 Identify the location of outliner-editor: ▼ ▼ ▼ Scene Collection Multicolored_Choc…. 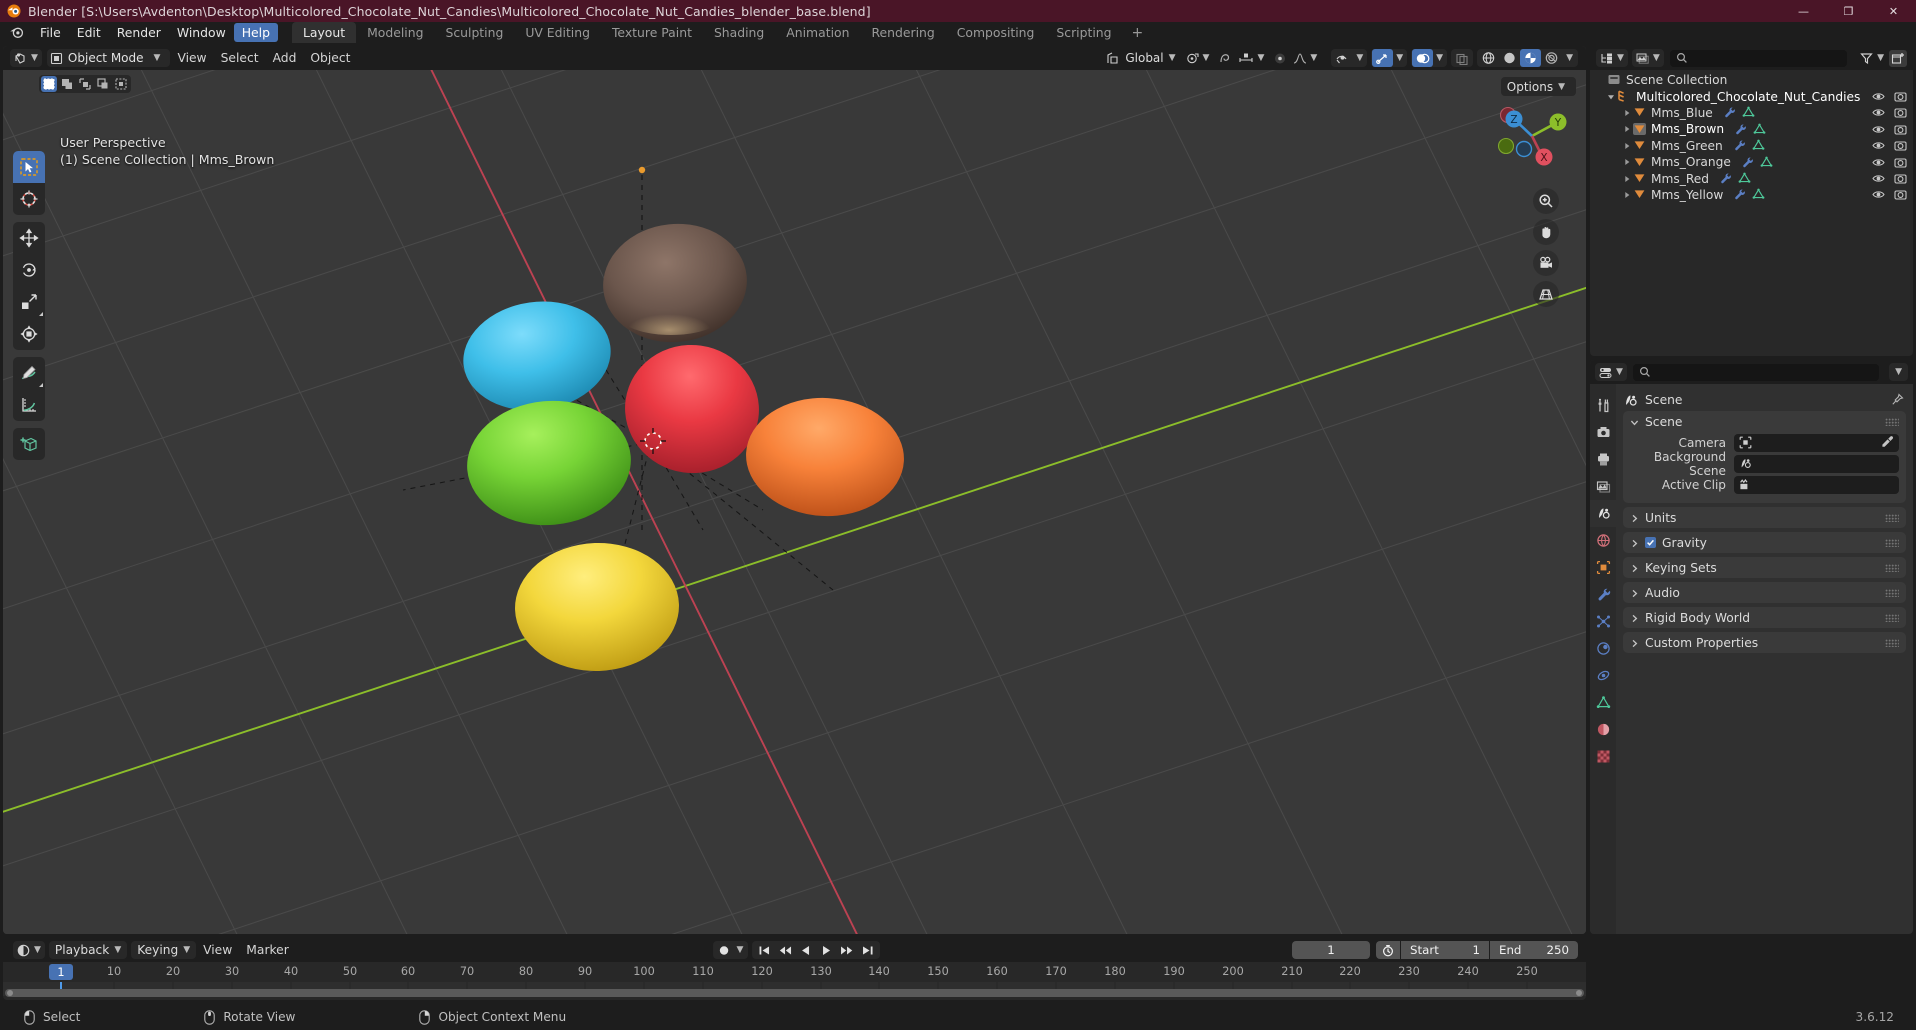
(1751, 201).